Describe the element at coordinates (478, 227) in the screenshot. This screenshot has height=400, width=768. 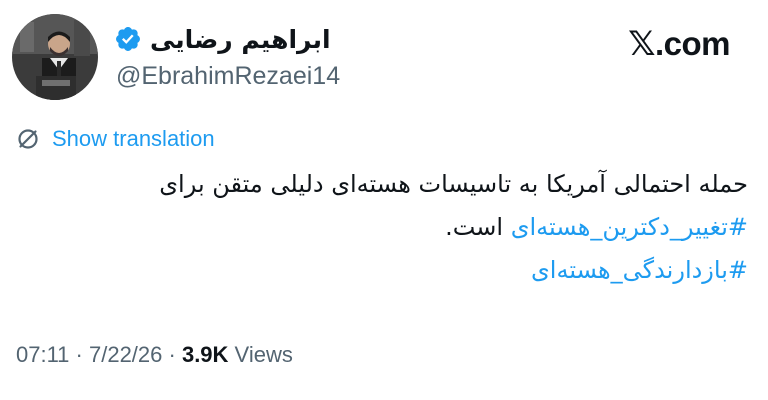
I see `tweet-line-2-tail: است.` at that location.